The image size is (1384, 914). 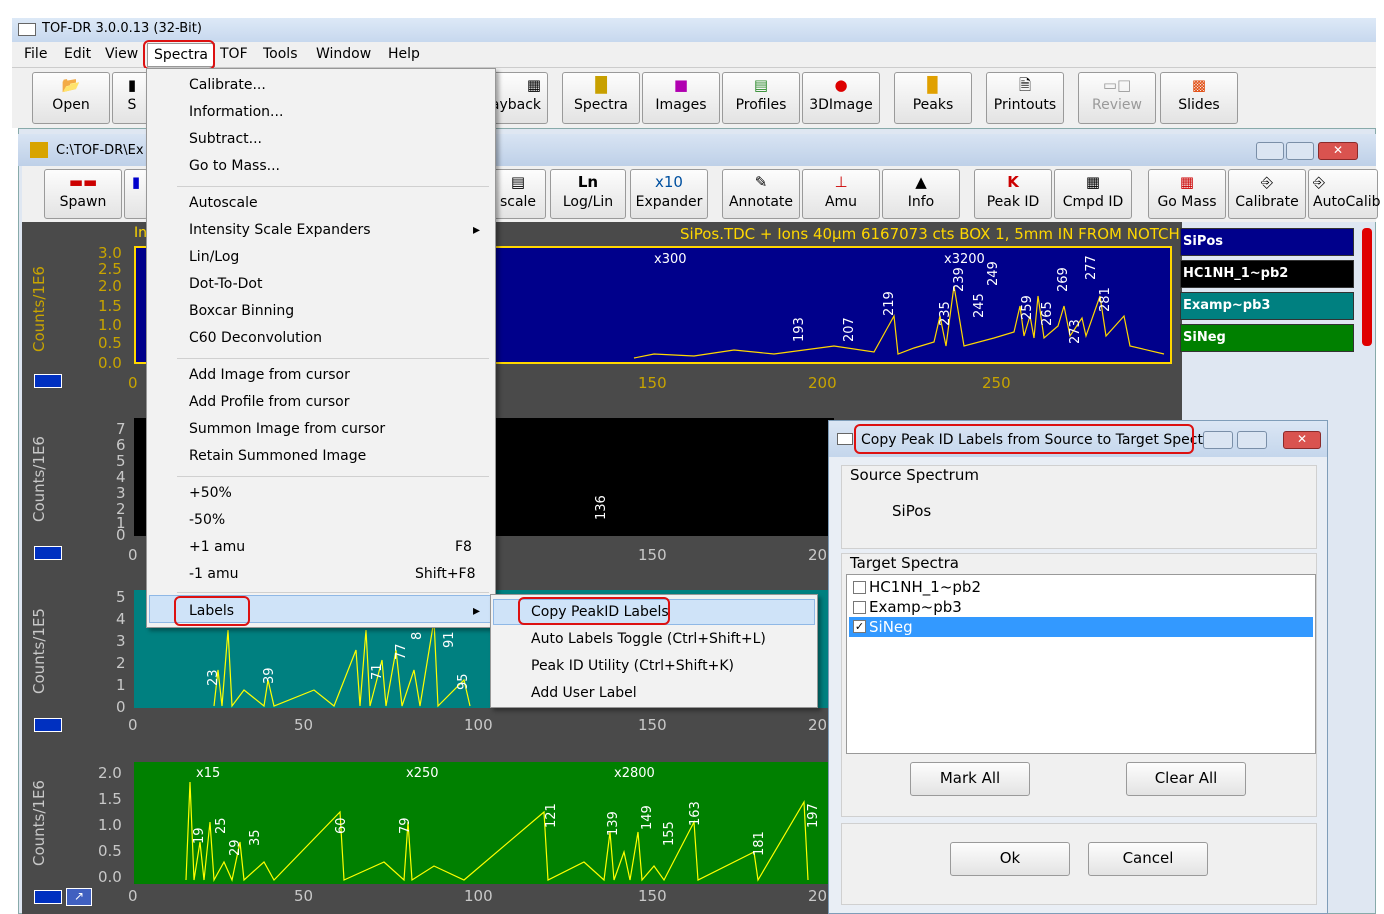 What do you see at coordinates (79, 897) in the screenshot?
I see `plot4-zoom-icon: ↗` at bounding box center [79, 897].